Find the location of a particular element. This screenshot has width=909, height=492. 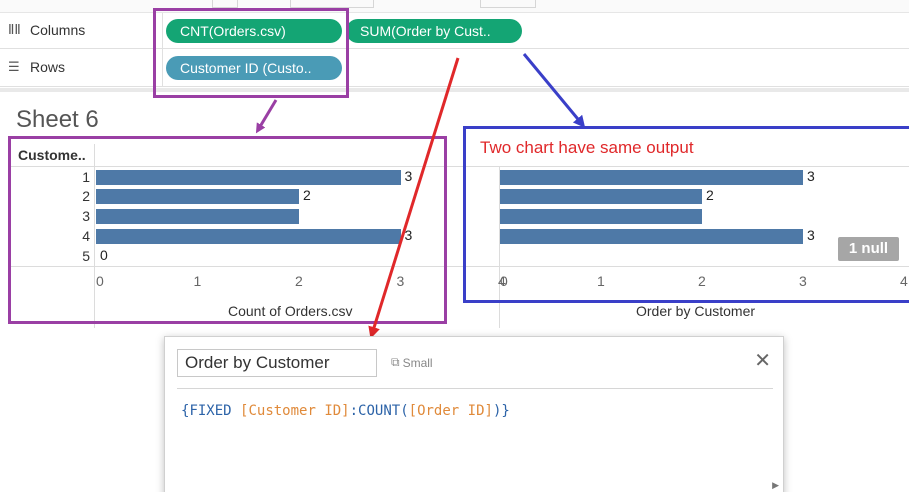

annotation-box-shelf is located at coordinates (251, 53).